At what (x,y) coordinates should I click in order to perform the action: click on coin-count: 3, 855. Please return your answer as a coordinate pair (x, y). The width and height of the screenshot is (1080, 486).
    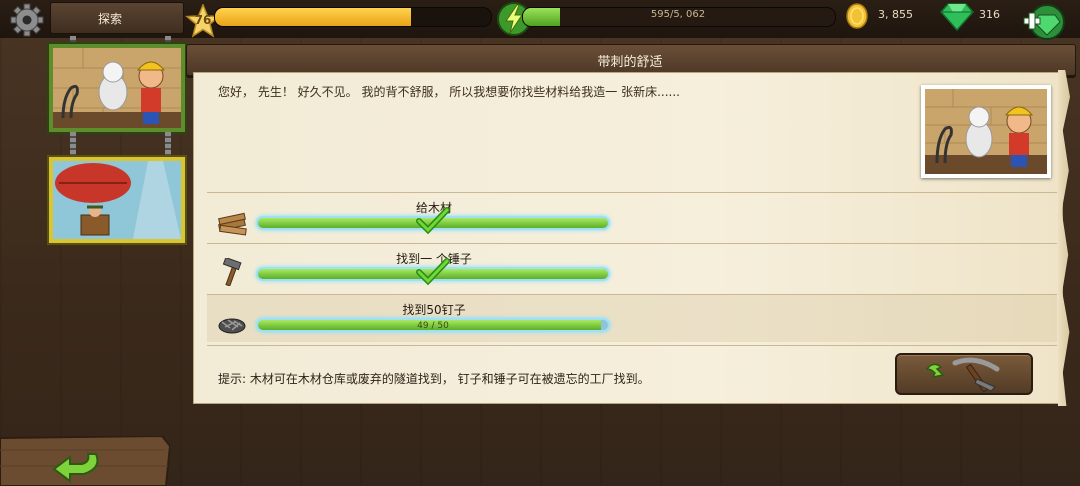
    Looking at the image, I should click on (895, 14).